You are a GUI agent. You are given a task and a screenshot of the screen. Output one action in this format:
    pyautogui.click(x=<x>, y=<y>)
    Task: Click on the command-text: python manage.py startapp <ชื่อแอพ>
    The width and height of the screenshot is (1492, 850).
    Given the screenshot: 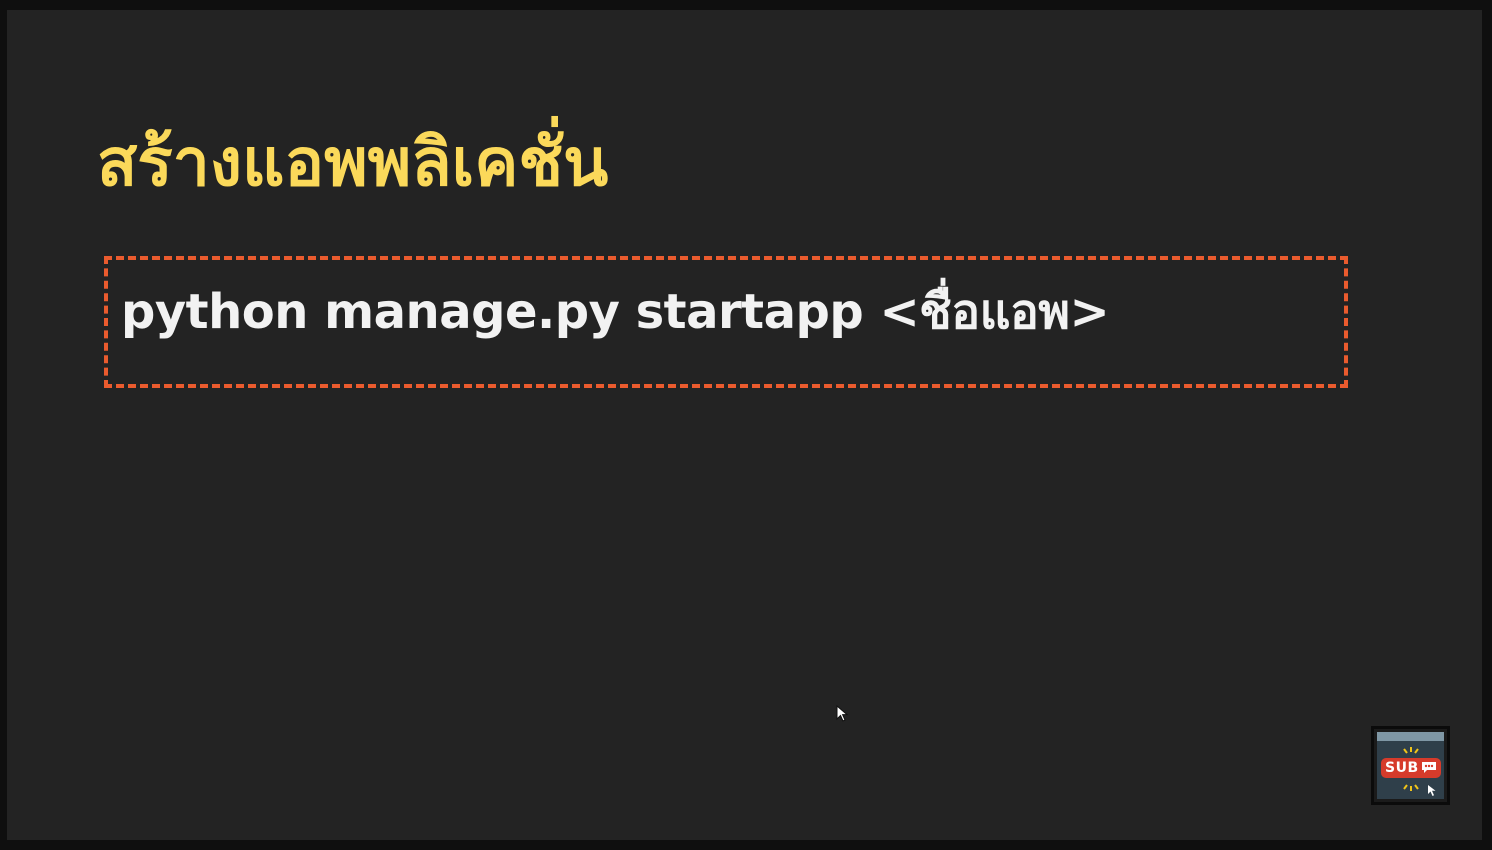 What is the action you would take?
    pyautogui.click(x=615, y=312)
    